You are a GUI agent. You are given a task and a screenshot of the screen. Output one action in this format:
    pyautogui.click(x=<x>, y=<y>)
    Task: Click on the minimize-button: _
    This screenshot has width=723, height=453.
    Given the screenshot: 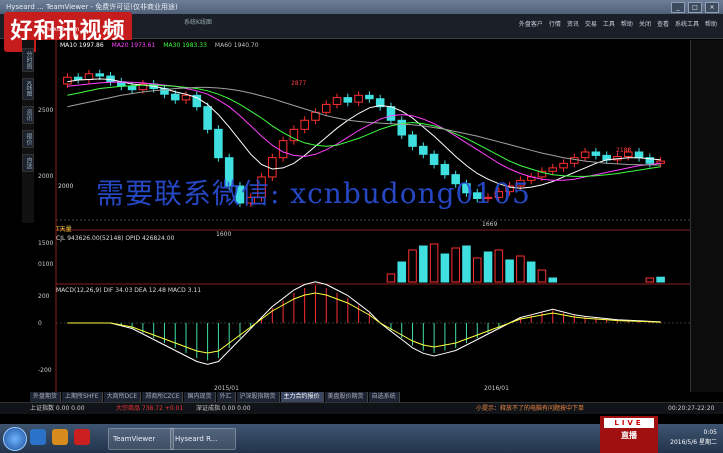 What is the action you would take?
    pyautogui.click(x=678, y=7)
    